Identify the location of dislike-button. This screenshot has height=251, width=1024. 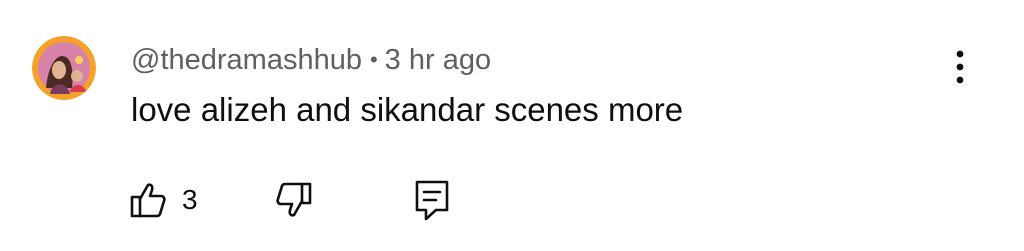
(294, 200).